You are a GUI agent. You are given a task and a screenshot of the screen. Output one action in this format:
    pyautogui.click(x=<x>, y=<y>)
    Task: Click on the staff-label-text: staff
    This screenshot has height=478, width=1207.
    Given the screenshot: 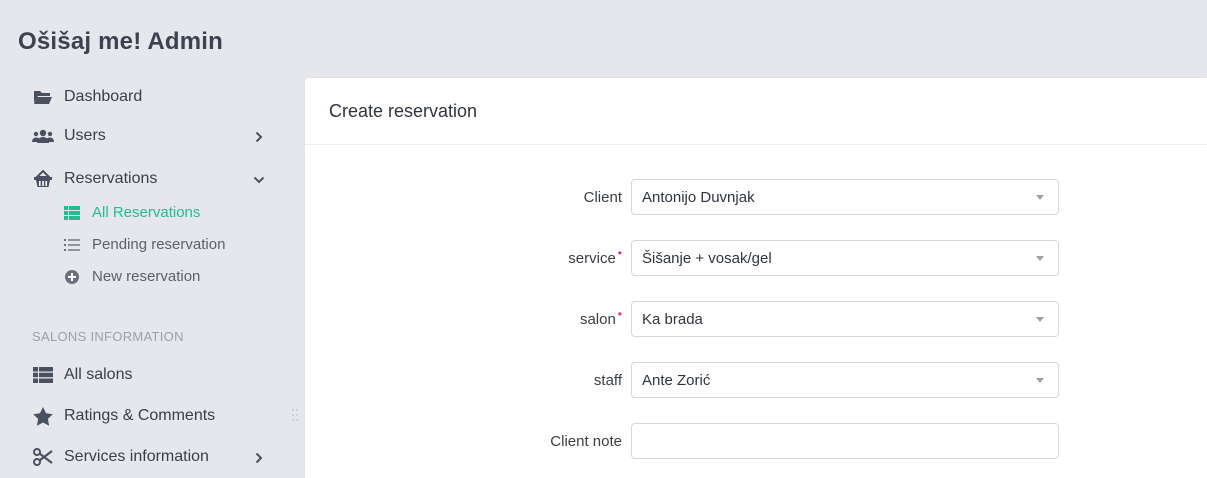 What is the action you would take?
    pyautogui.click(x=607, y=380)
    